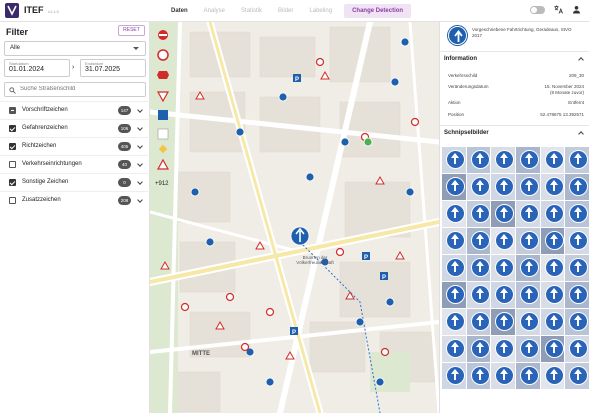 Image resolution: width=589 pixels, height=413 pixels. Describe the element at coordinates (75, 128) in the screenshot. I see `category-gefahrenzeichen: Gefahrenzeichen 106` at that location.